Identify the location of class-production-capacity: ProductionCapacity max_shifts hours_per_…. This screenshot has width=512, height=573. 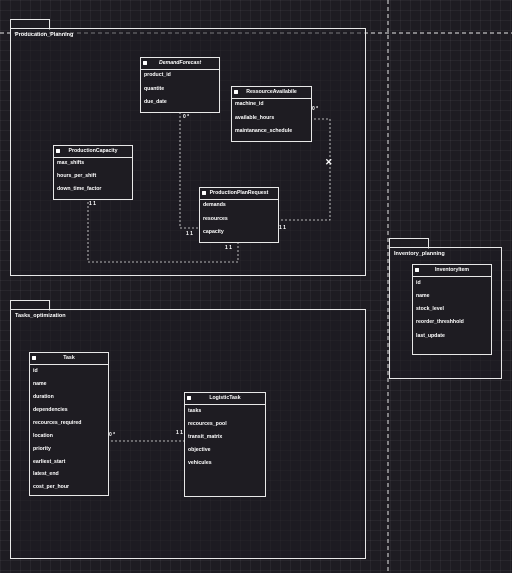
(93, 172).